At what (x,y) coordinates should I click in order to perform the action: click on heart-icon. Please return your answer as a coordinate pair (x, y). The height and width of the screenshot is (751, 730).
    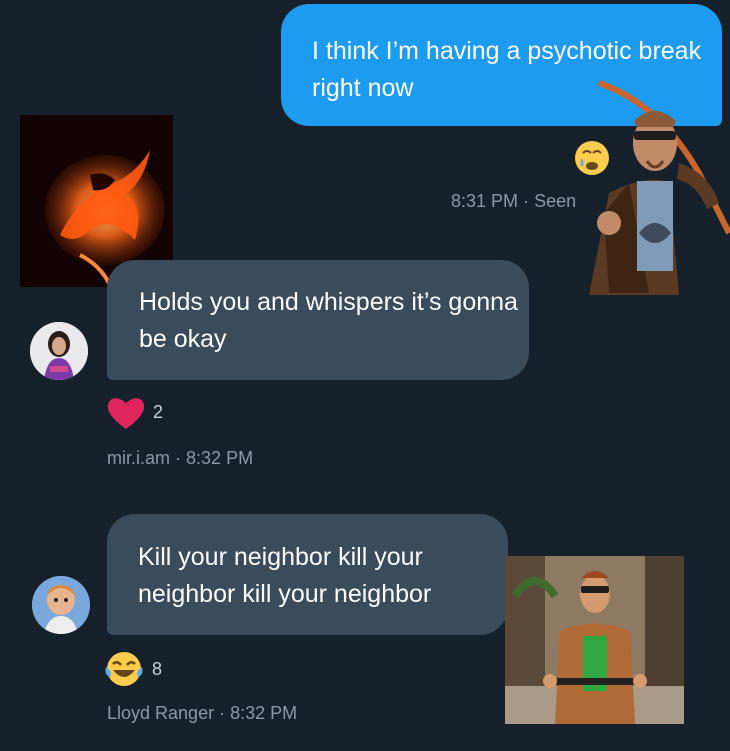
    Looking at the image, I should click on (126, 413).